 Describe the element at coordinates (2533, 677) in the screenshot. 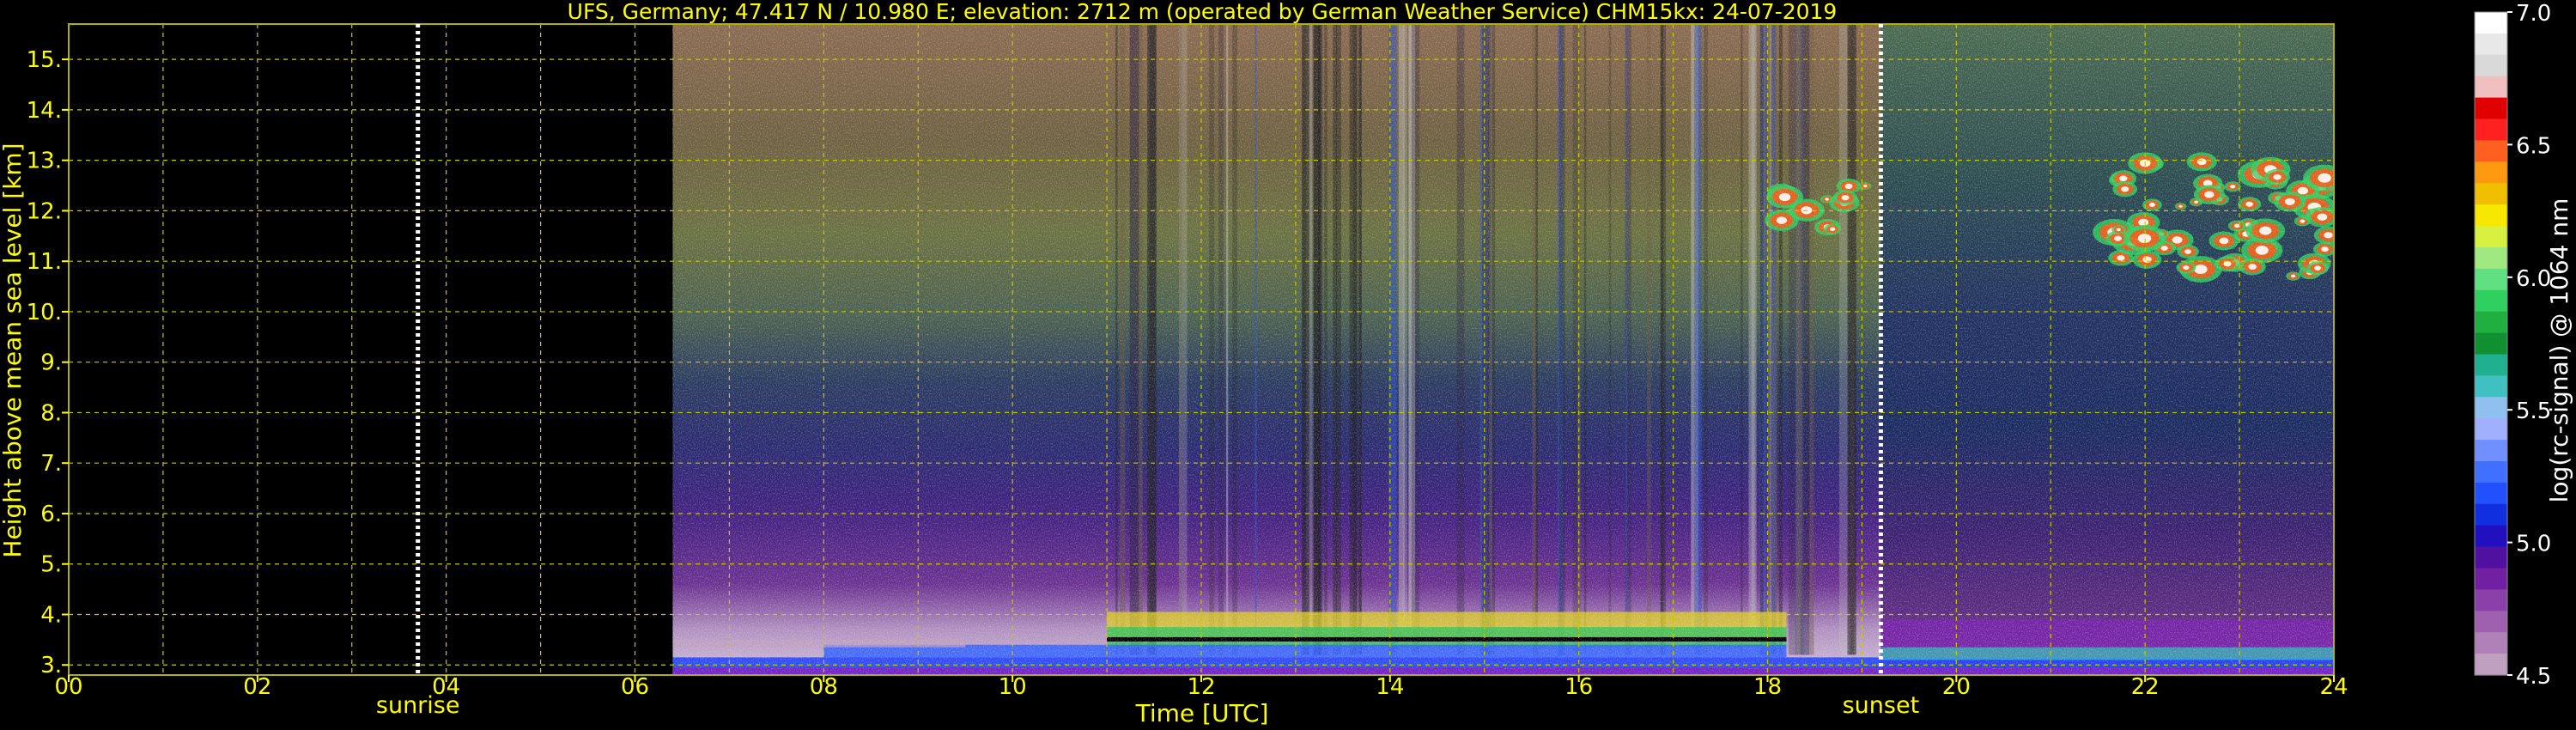

I see `colorbar-tick-label: 4.5` at that location.